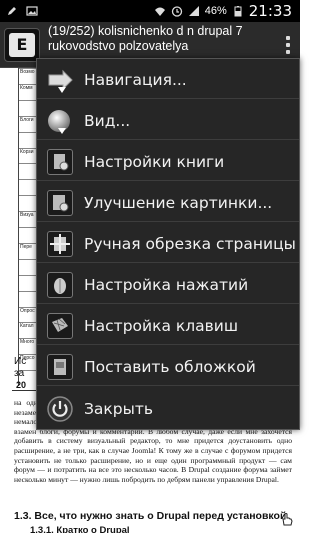 The height and width of the screenshot is (533, 320). What do you see at coordinates (270, 11) in the screenshot?
I see `clock: 21:33` at bounding box center [270, 11].